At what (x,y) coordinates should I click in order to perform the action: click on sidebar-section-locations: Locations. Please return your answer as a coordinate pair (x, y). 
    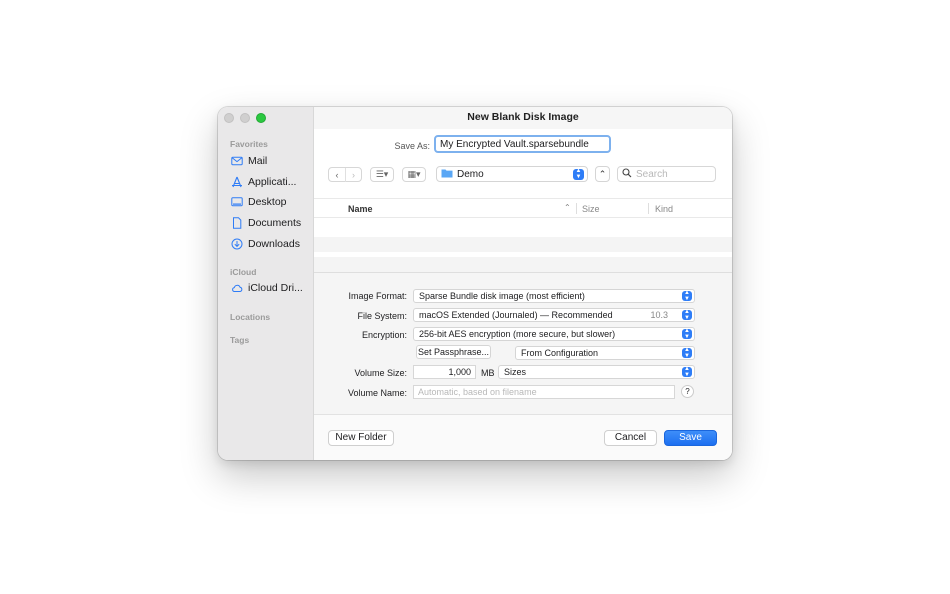
    Looking at the image, I should click on (250, 317).